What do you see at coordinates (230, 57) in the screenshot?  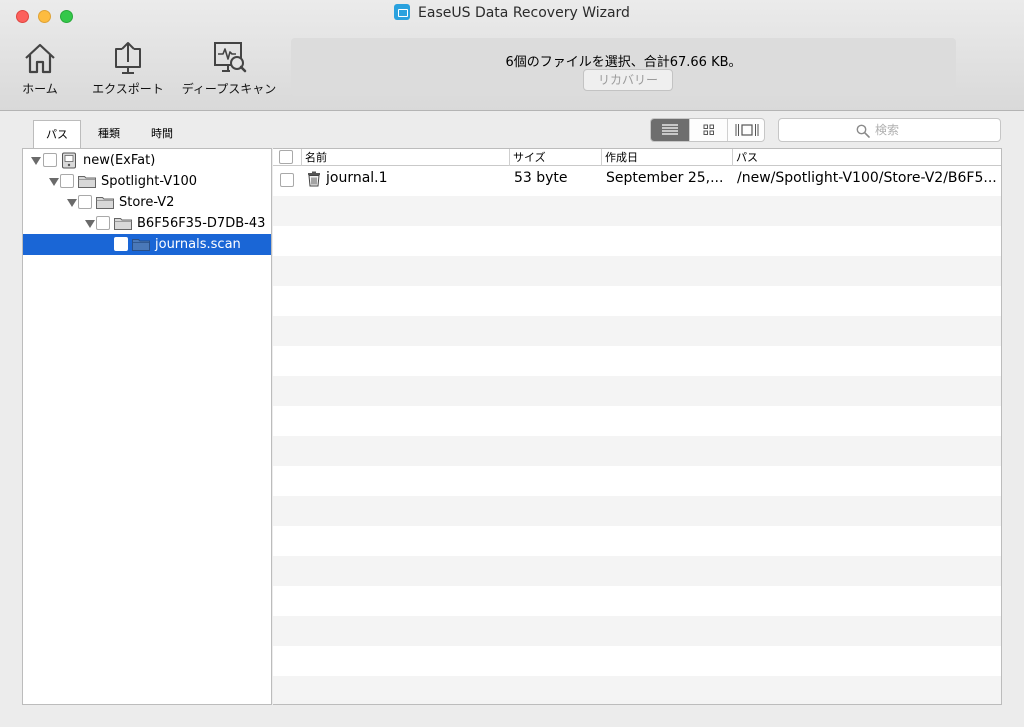 I see `deep-scan-icon` at bounding box center [230, 57].